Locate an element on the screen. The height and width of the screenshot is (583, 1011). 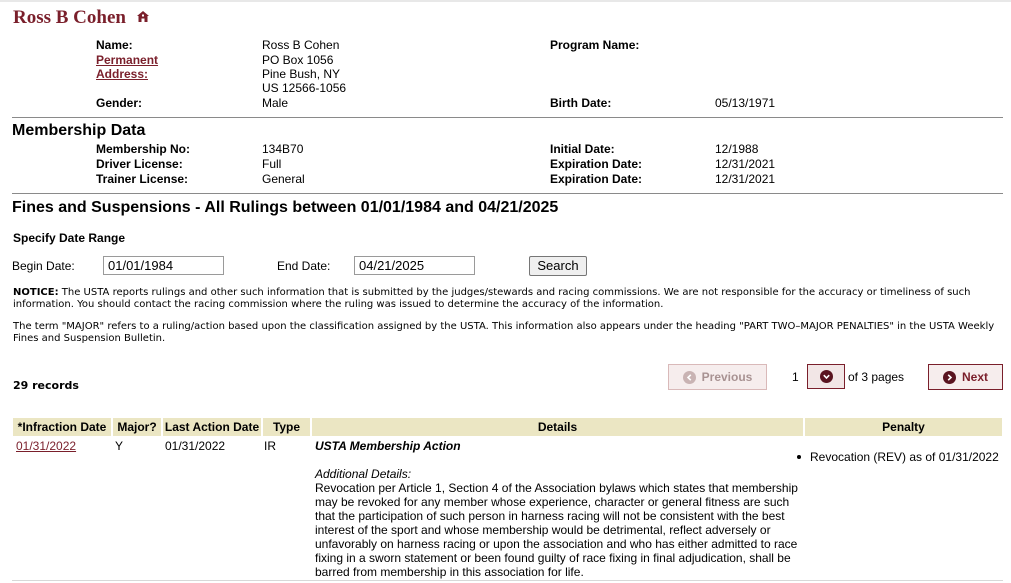
chevron-right-icon is located at coordinates (949, 377).